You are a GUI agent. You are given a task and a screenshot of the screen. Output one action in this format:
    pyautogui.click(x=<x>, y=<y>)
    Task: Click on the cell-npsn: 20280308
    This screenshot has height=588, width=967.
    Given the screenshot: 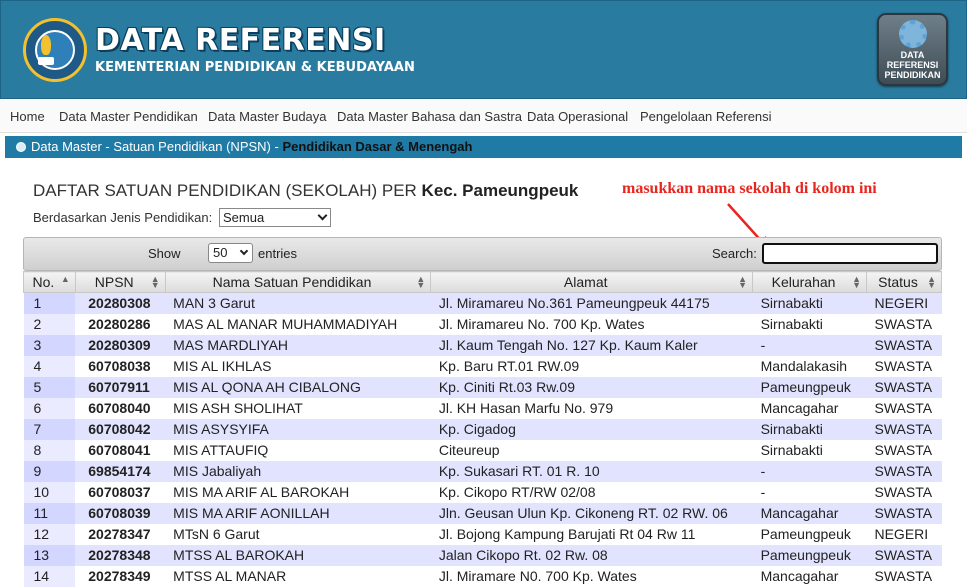 What is the action you would take?
    pyautogui.click(x=120, y=303)
    